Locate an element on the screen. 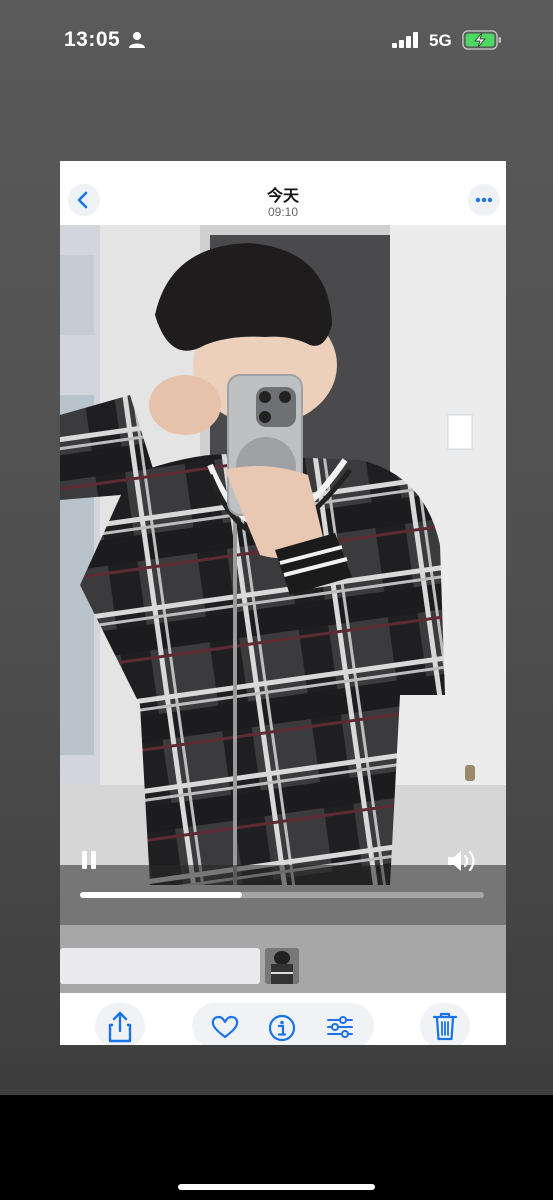 This screenshot has width=553, height=1200. trash-icon is located at coordinates (445, 1026).